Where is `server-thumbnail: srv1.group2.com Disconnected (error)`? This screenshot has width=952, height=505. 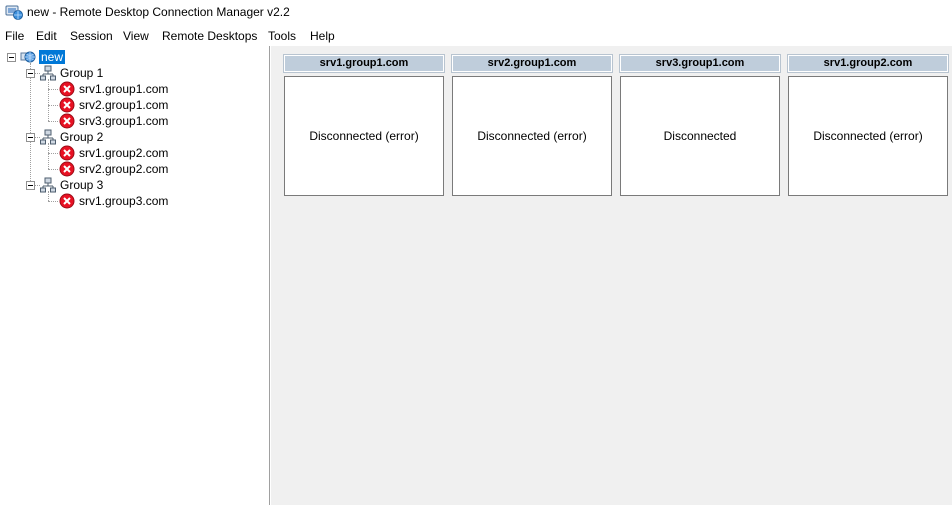 server-thumbnail: srv1.group2.com Disconnected (error) is located at coordinates (868, 125).